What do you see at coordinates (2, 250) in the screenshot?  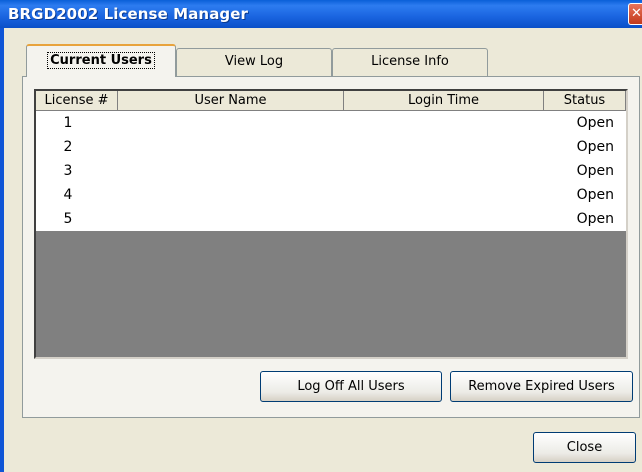 I see `window-frame-left` at bounding box center [2, 250].